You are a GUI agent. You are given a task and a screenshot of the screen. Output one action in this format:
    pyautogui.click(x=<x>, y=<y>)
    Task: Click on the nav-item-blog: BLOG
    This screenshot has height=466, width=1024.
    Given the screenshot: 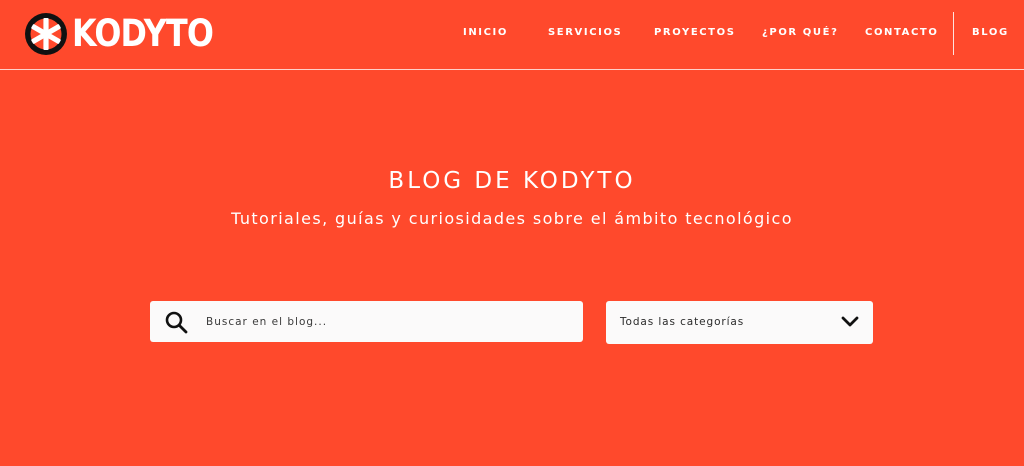 What is the action you would take?
    pyautogui.click(x=990, y=33)
    